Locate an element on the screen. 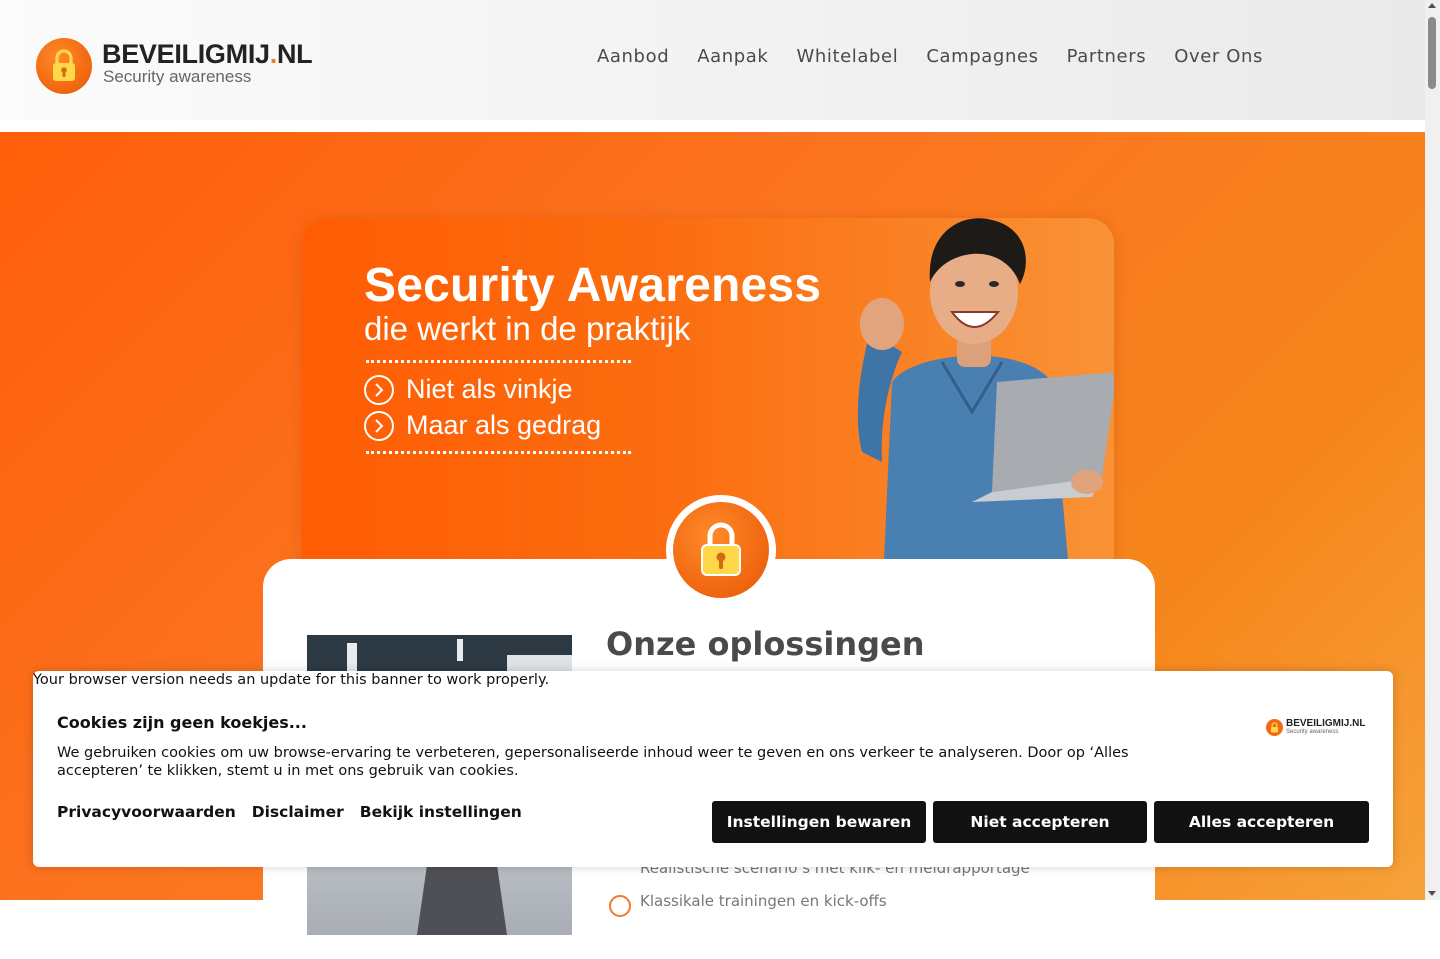  cookie-logo-title: BEVEILIGMIJ.NL is located at coordinates (1326, 723).